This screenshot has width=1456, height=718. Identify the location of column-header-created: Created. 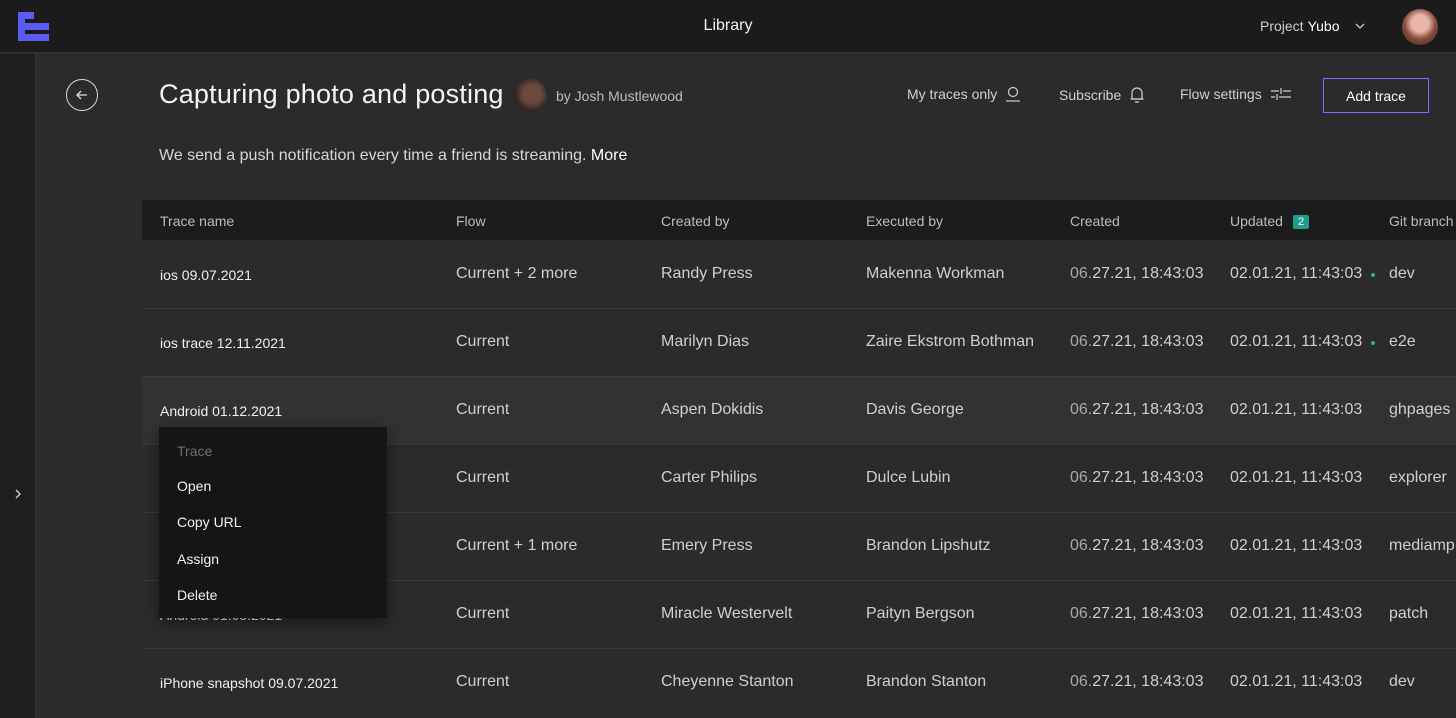
(1095, 221).